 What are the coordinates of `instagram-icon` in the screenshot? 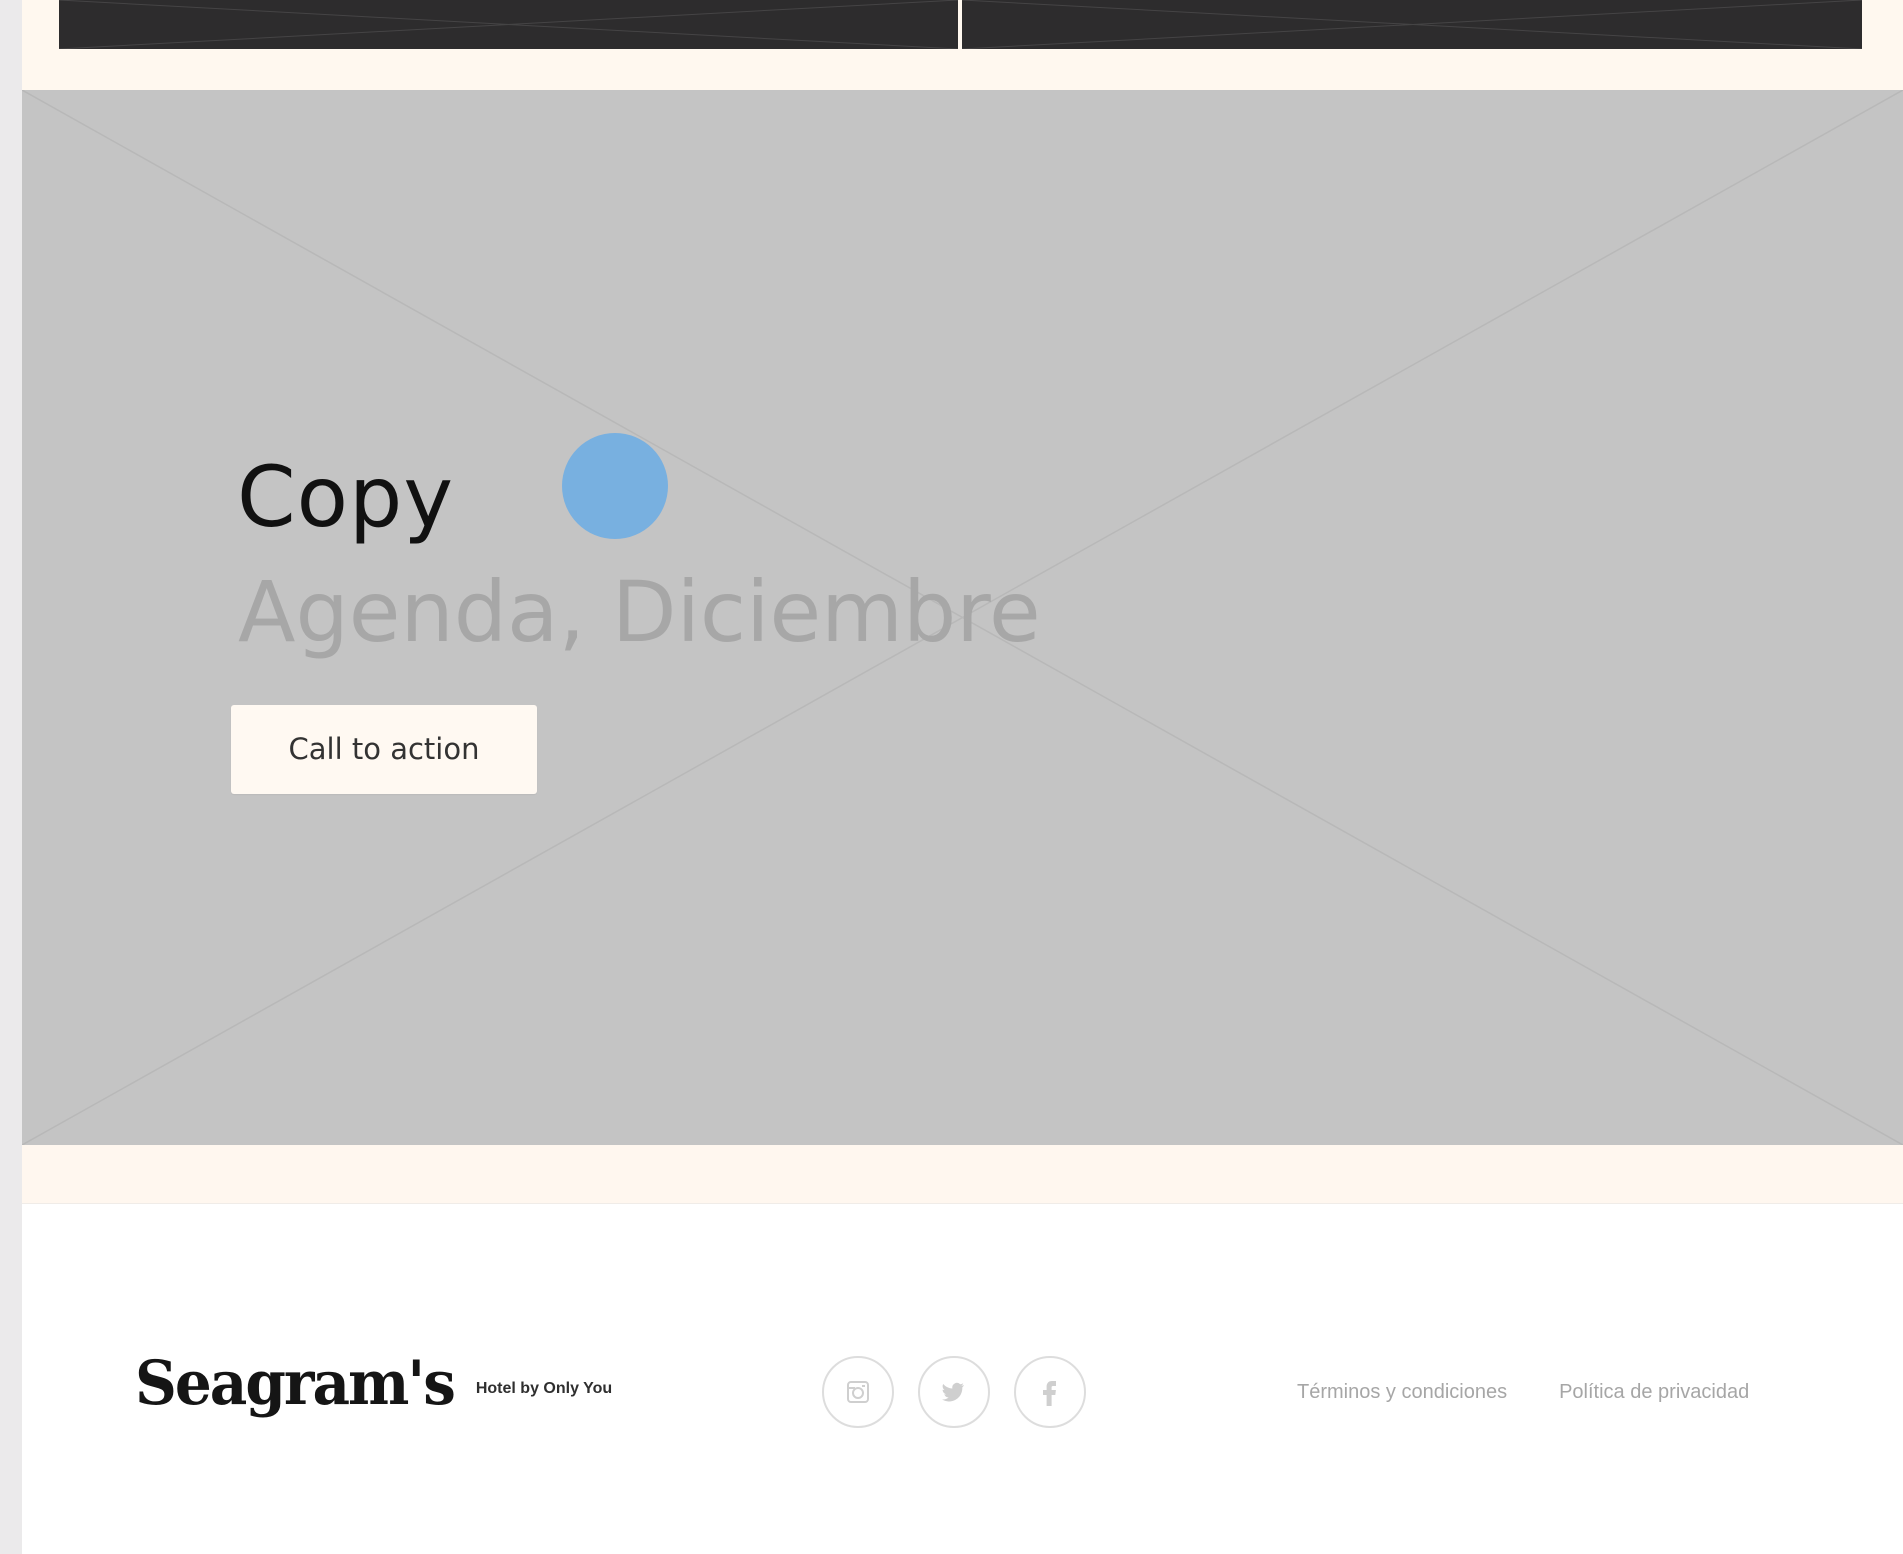 It's located at (858, 1392).